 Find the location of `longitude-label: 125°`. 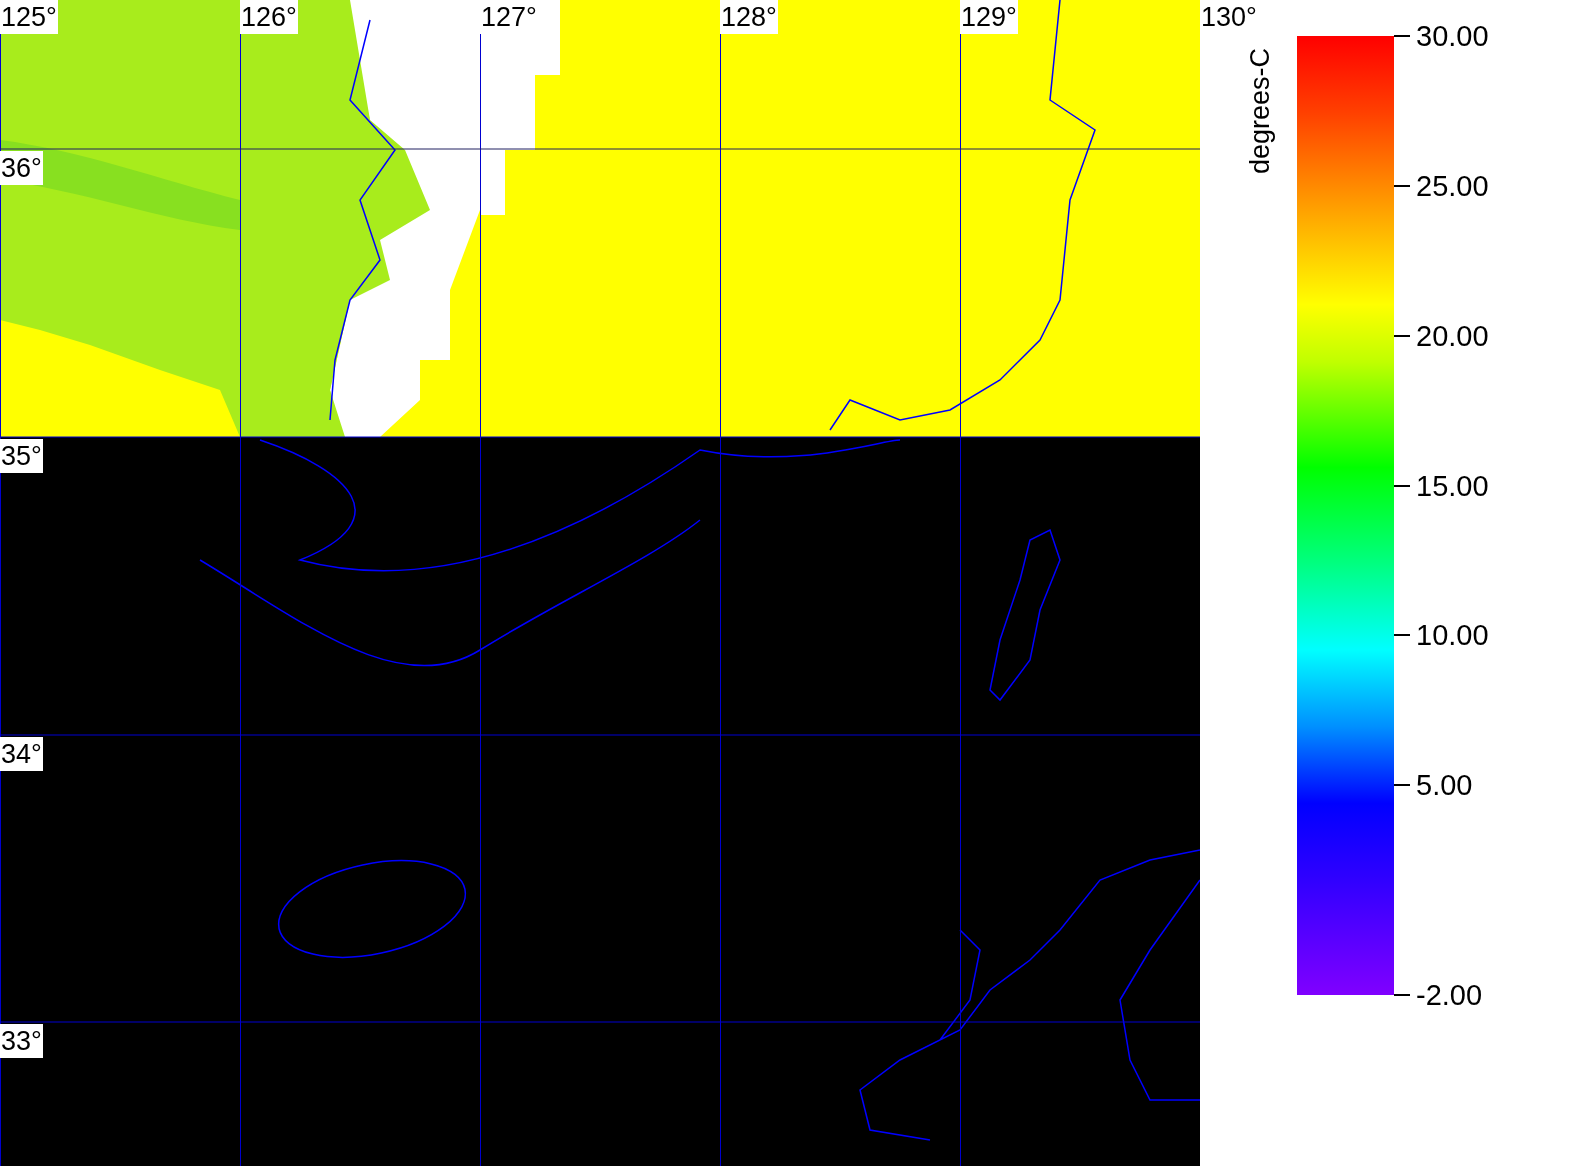

longitude-label: 125° is located at coordinates (29, 17).